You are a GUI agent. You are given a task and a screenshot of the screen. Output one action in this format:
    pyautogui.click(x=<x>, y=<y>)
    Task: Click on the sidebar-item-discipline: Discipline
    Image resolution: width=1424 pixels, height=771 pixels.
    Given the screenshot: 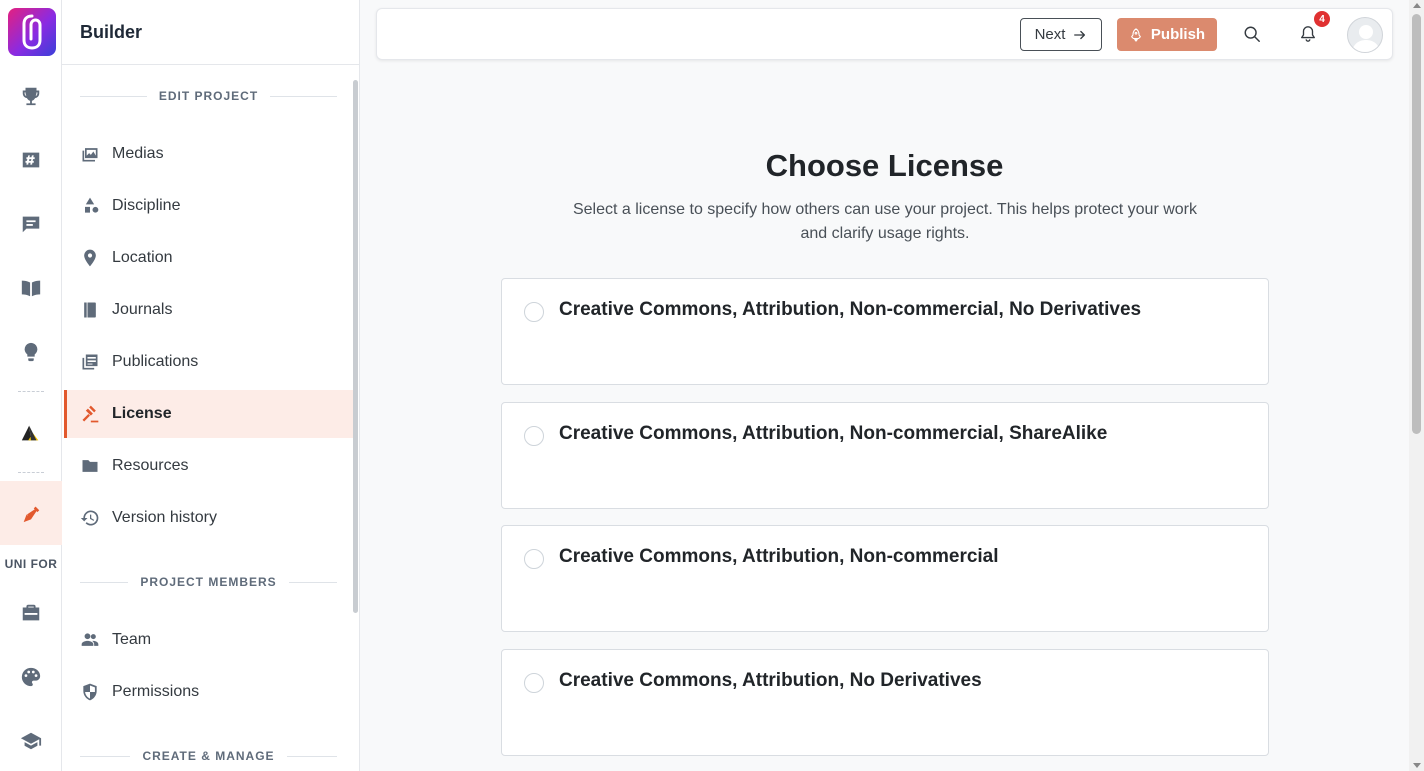 What is the action you would take?
    pyautogui.click(x=208, y=206)
    